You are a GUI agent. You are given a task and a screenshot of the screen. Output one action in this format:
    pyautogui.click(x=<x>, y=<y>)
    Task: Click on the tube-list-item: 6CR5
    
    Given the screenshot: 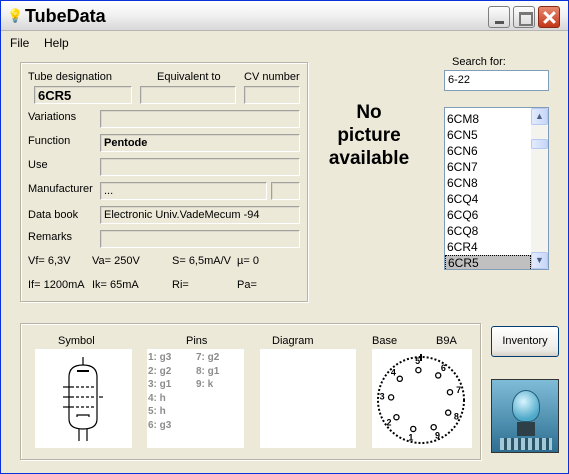 What is the action you would take?
    pyautogui.click(x=488, y=262)
    